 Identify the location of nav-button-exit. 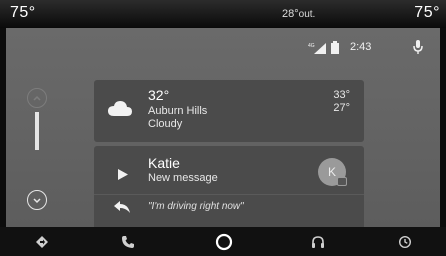
(405, 241).